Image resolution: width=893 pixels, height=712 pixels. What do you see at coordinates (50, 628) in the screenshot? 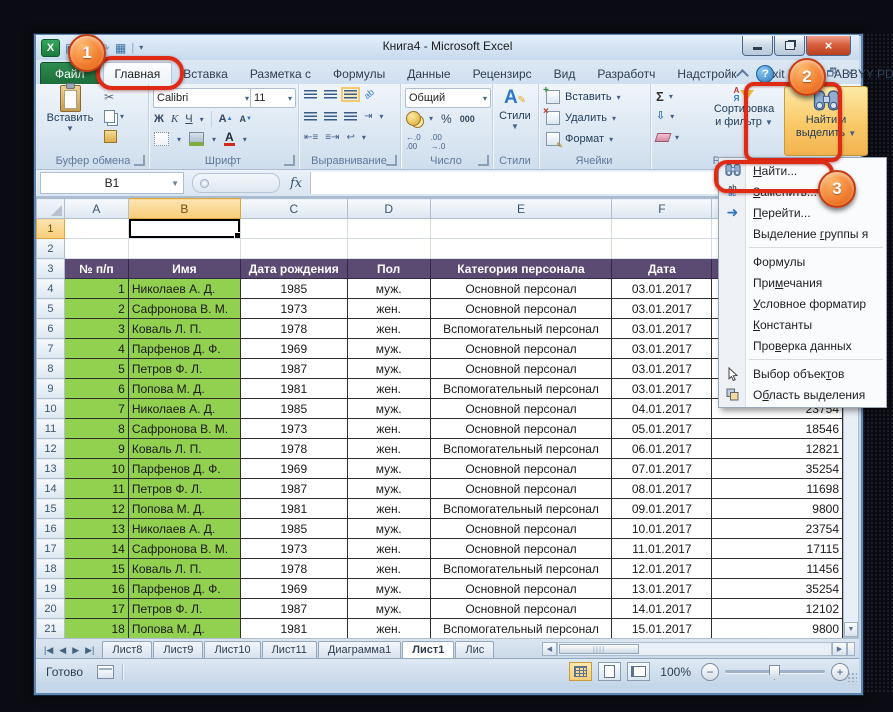
I see `row-header-21: 21` at bounding box center [50, 628].